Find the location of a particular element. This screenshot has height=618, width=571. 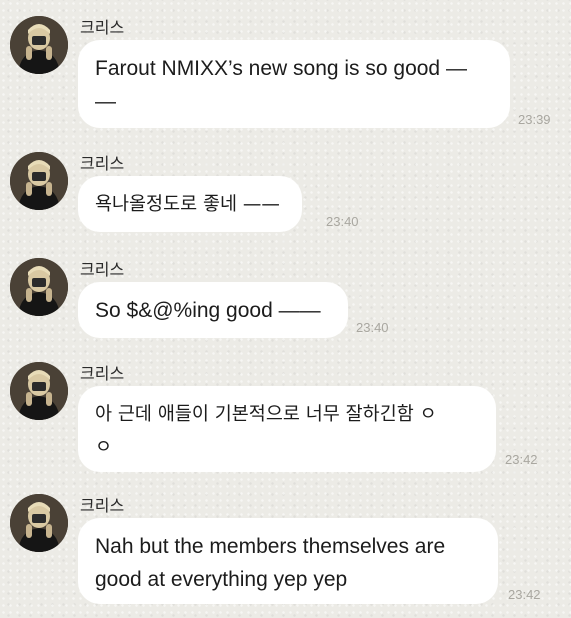

message-bubble: 욕나올정도로 좋네 —— is located at coordinates (190, 204).